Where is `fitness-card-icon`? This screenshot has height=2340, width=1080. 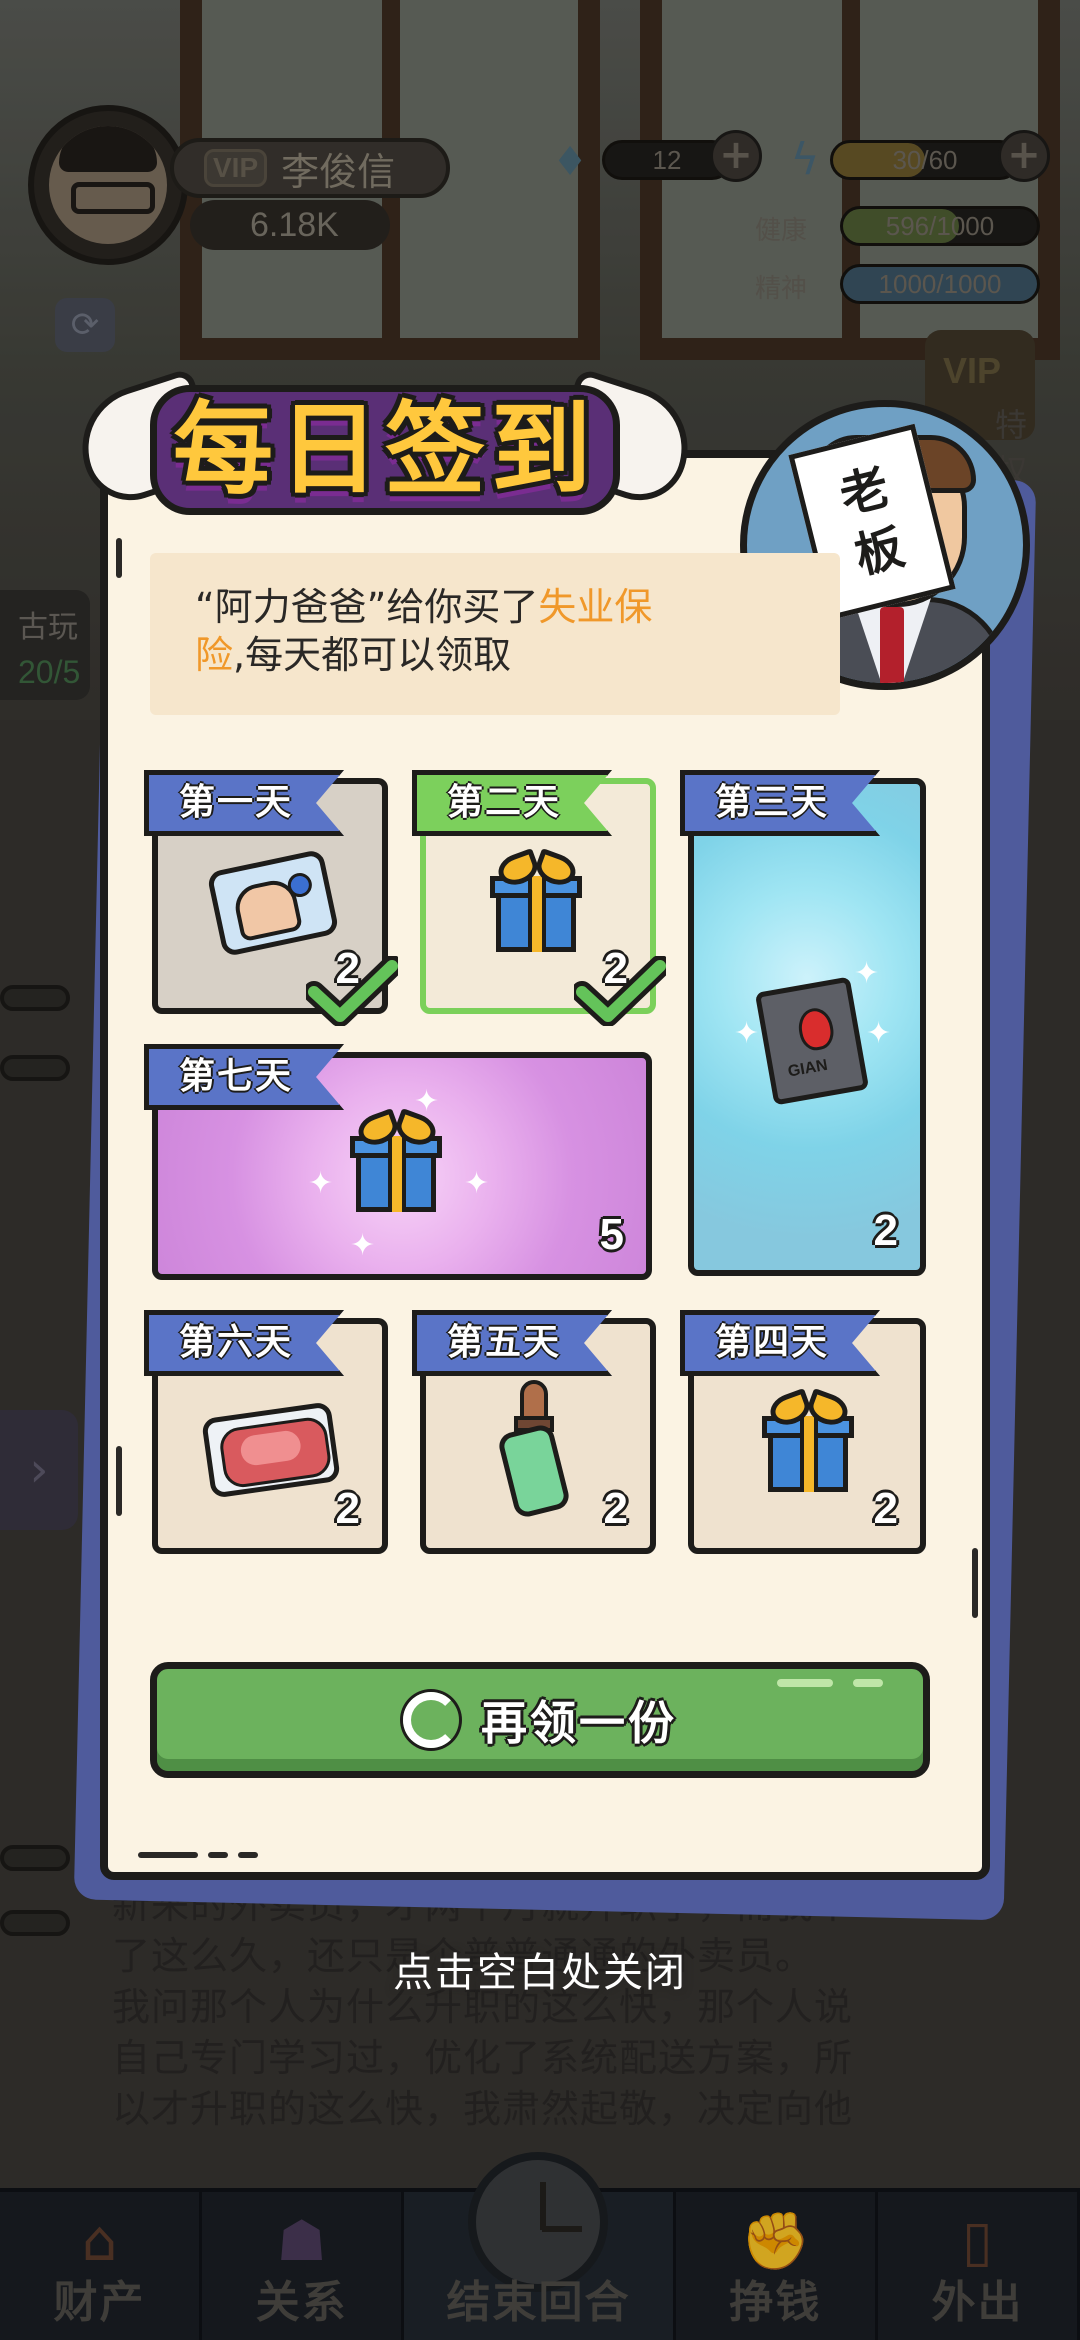
fitness-card-icon is located at coordinates (273, 903).